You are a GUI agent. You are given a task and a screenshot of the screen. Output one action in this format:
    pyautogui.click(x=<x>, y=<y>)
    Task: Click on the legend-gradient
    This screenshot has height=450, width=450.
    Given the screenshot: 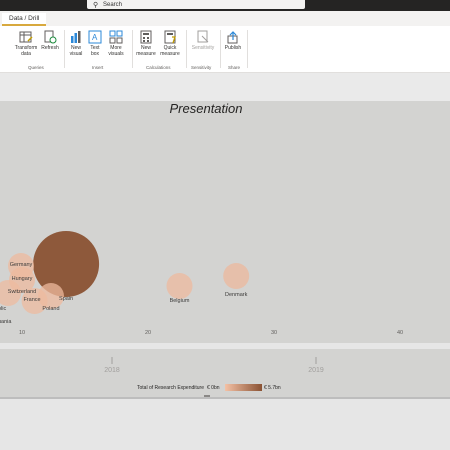 What is the action you would take?
    pyautogui.click(x=243, y=387)
    